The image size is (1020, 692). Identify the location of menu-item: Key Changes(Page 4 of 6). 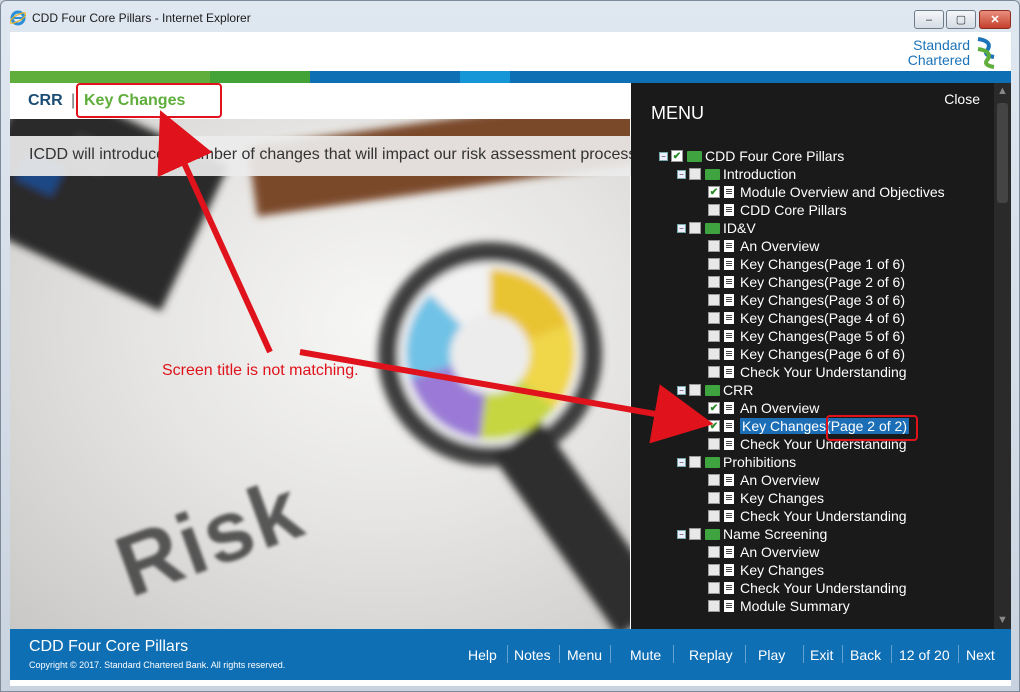
(800, 318).